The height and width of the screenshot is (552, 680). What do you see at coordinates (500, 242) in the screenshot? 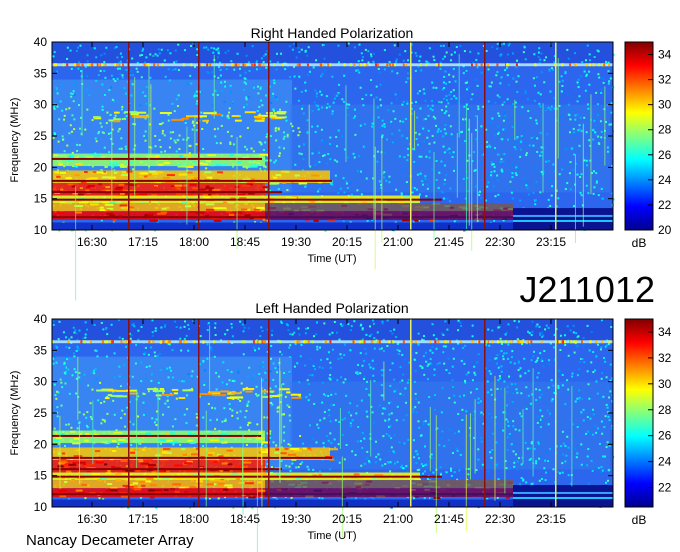
I see `x-tick-label: 22:30` at bounding box center [500, 242].